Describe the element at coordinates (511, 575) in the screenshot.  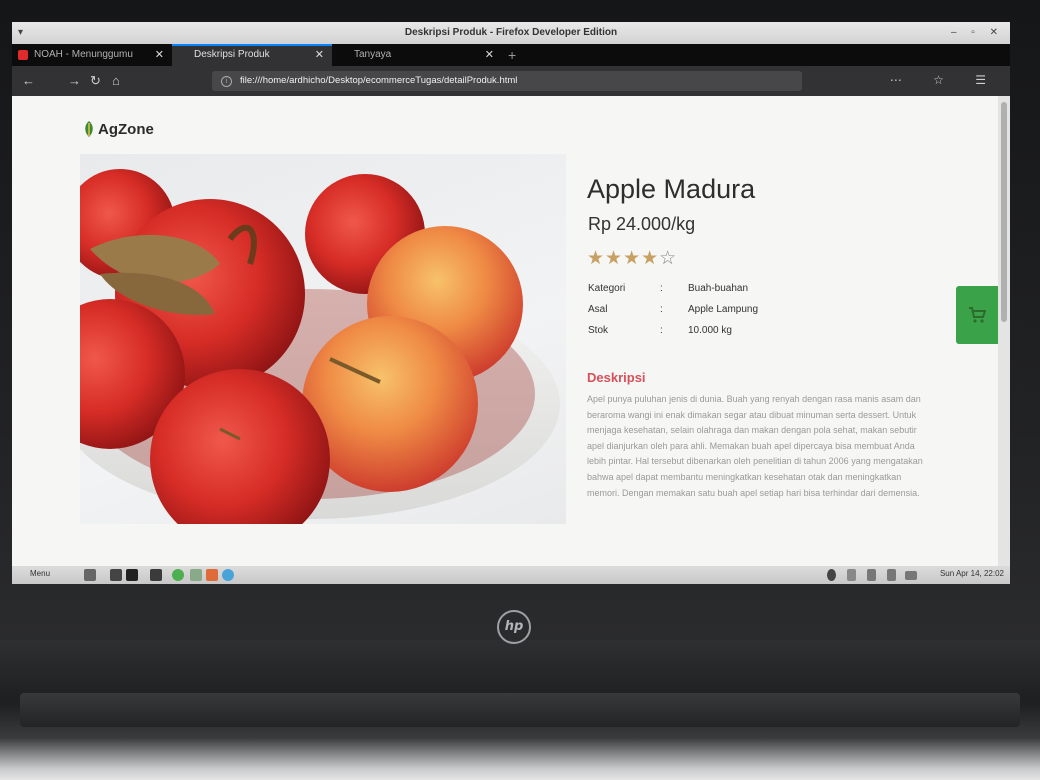
I see `os-taskbar: Menu Sun Apr 14, 22:02` at that location.